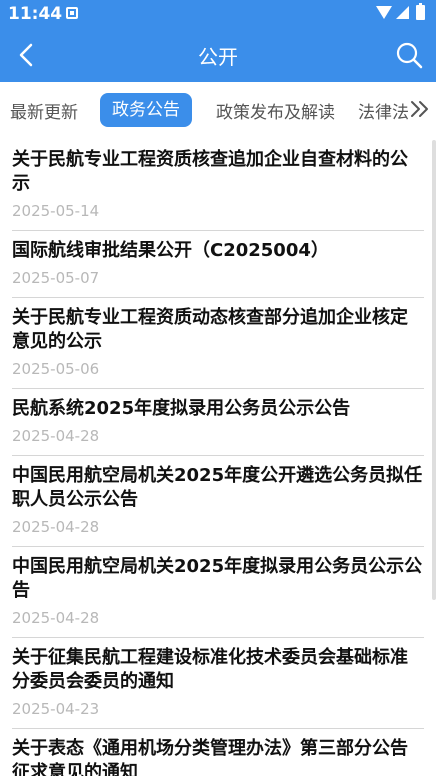  Describe the element at coordinates (210, 757) in the screenshot. I see `article-title: 关于表态《通用机场分类管理办法》第三部分公告征求意见的通知` at that location.